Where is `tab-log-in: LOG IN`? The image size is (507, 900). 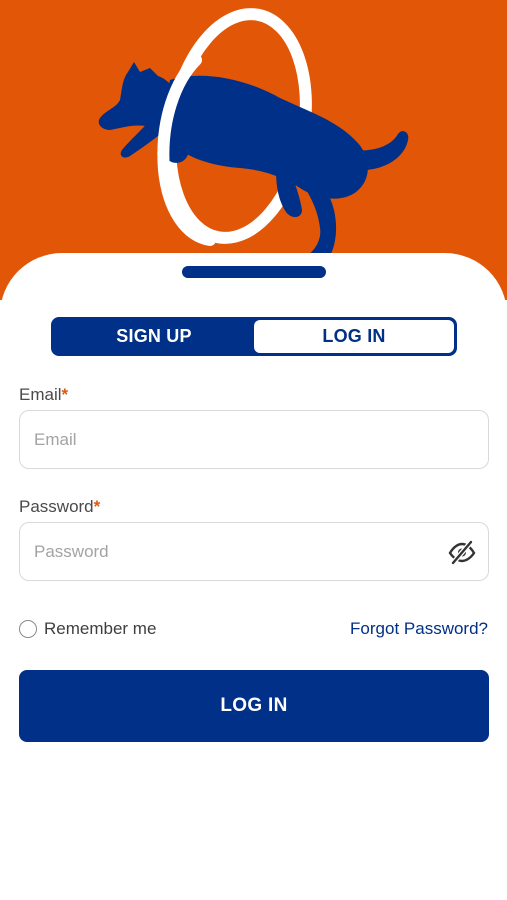 tab-log-in: LOG IN is located at coordinates (354, 336).